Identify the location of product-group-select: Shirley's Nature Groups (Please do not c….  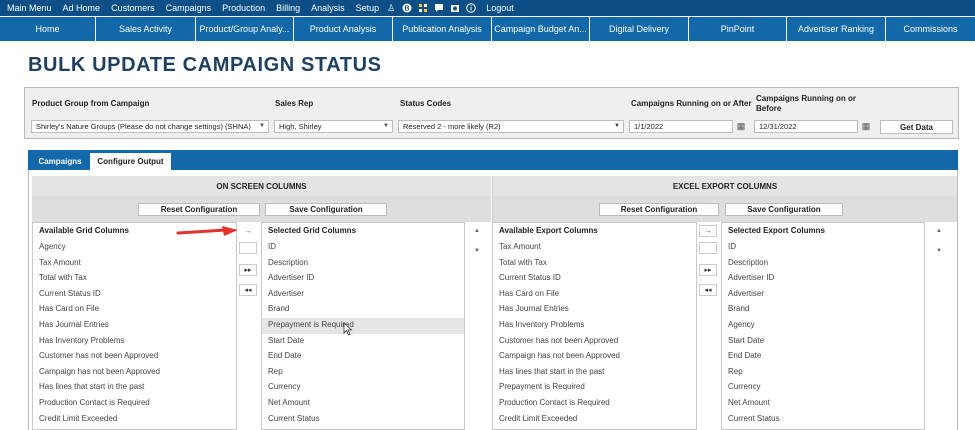
(150, 126).